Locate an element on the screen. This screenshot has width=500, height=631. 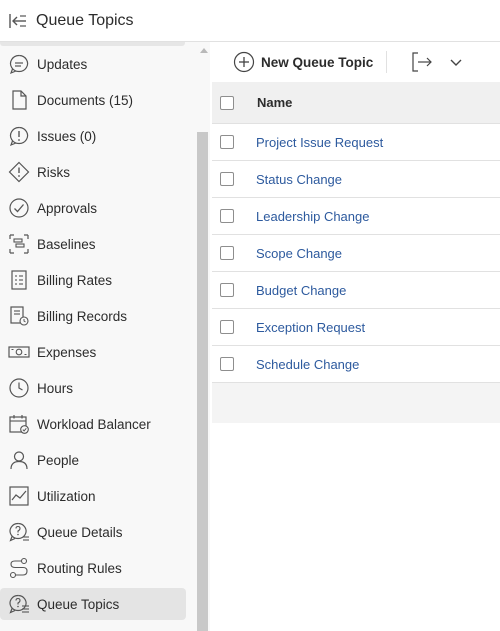
sidebar-item-label: Baselines is located at coordinates (66, 244).